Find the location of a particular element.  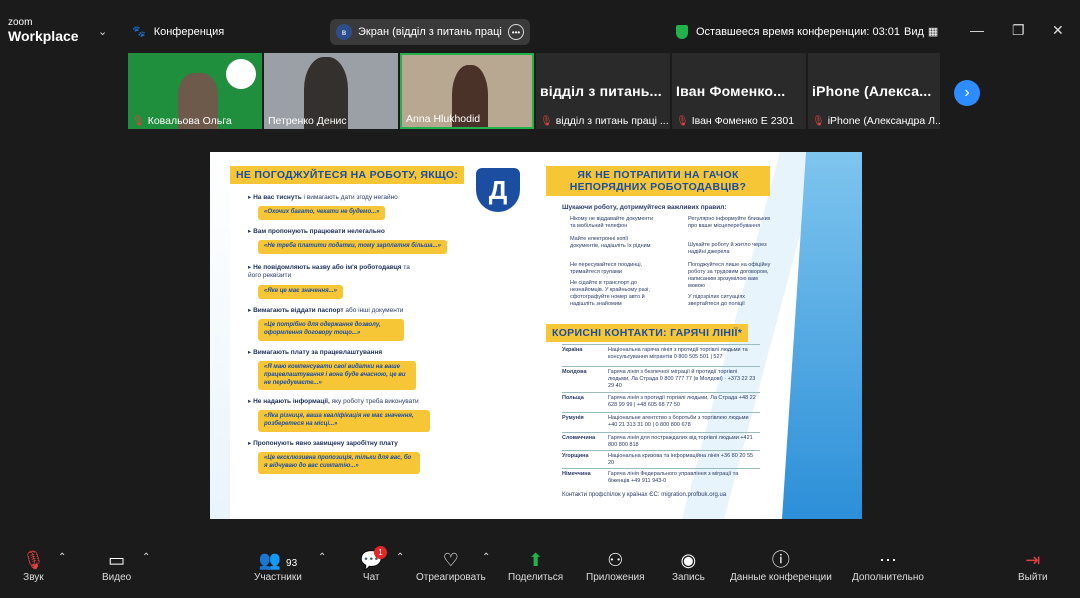

audio-options-chevron: ⌃ is located at coordinates (62, 557).